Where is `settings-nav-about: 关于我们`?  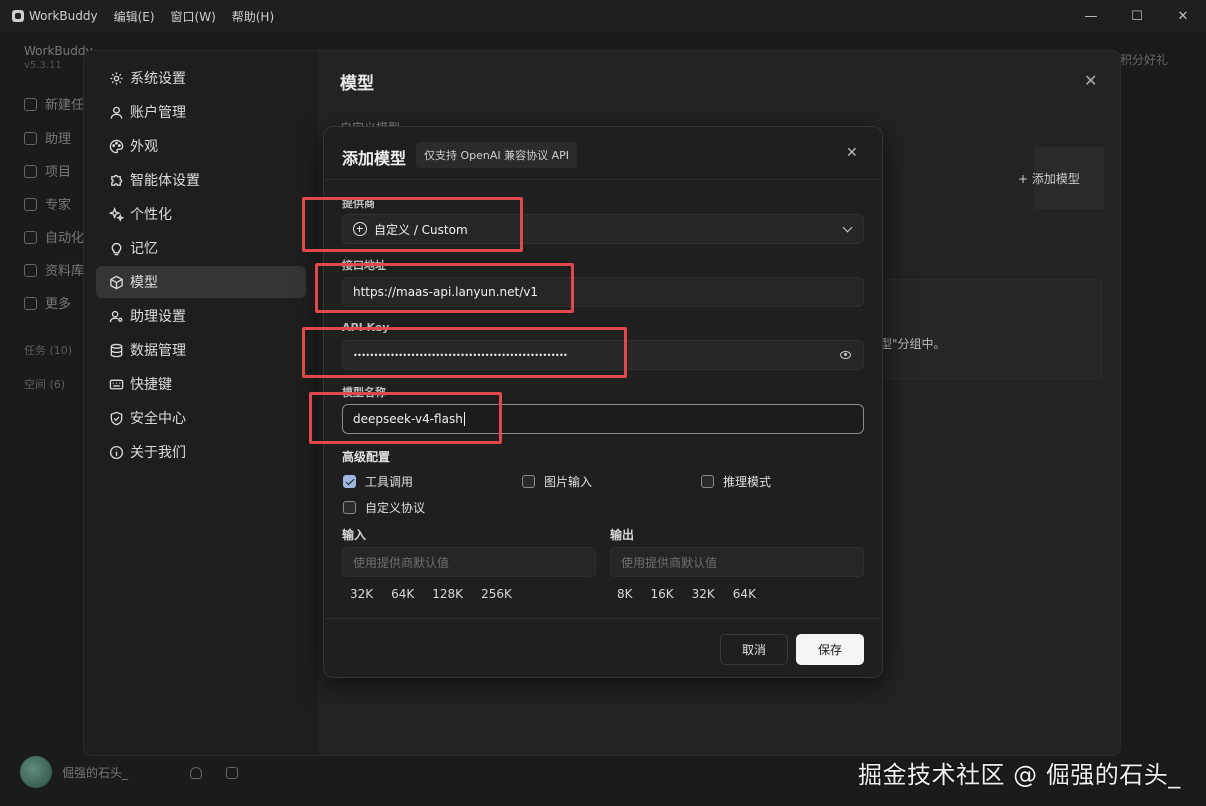
settings-nav-about: 关于我们 is located at coordinates (201, 452).